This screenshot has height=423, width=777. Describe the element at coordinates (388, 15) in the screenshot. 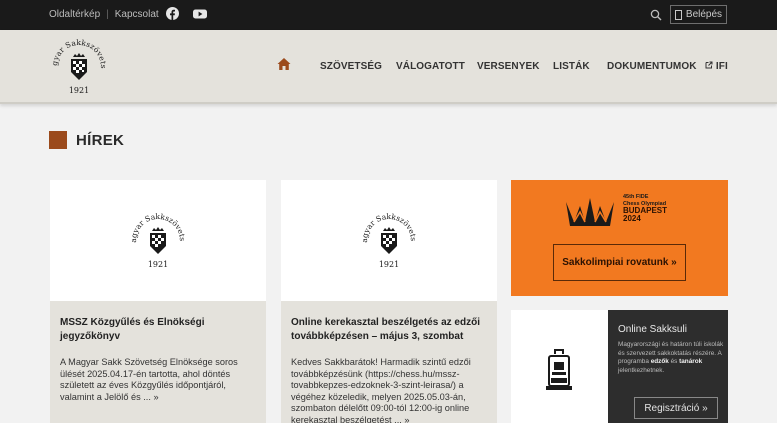

I see `top-bar: Oldaltérkép | Kapcsolat Belépés` at that location.